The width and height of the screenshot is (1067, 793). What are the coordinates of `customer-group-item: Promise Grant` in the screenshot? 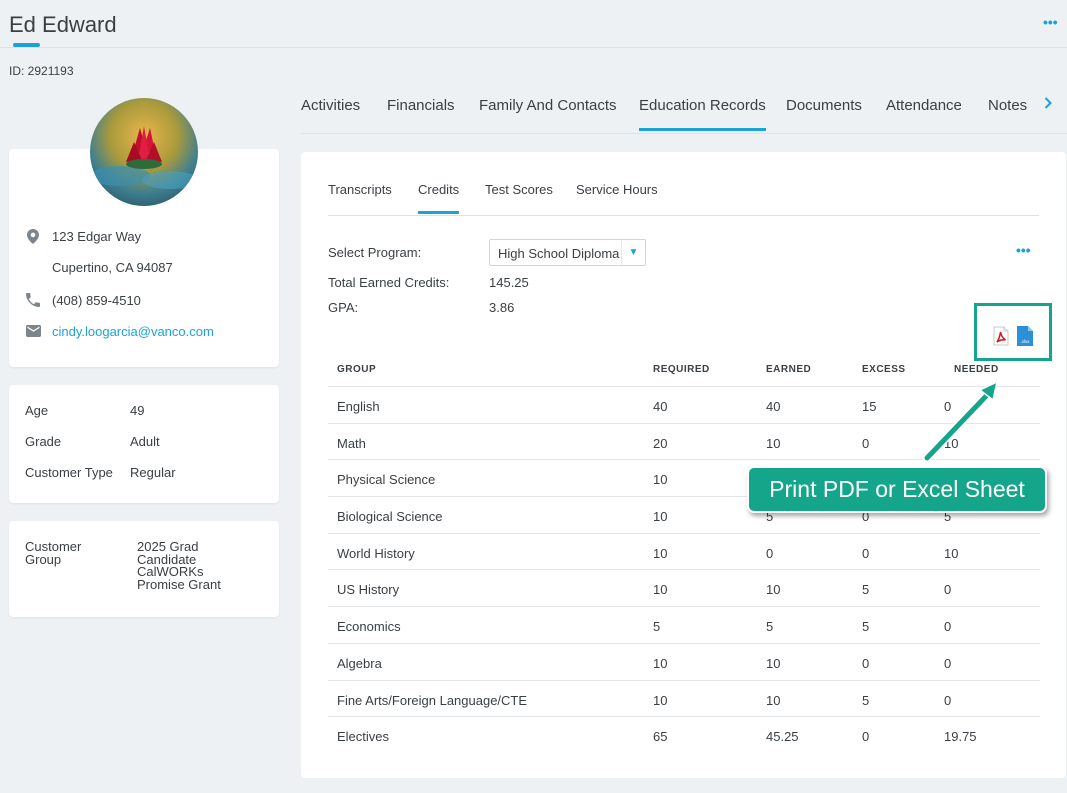 It's located at (179, 584).